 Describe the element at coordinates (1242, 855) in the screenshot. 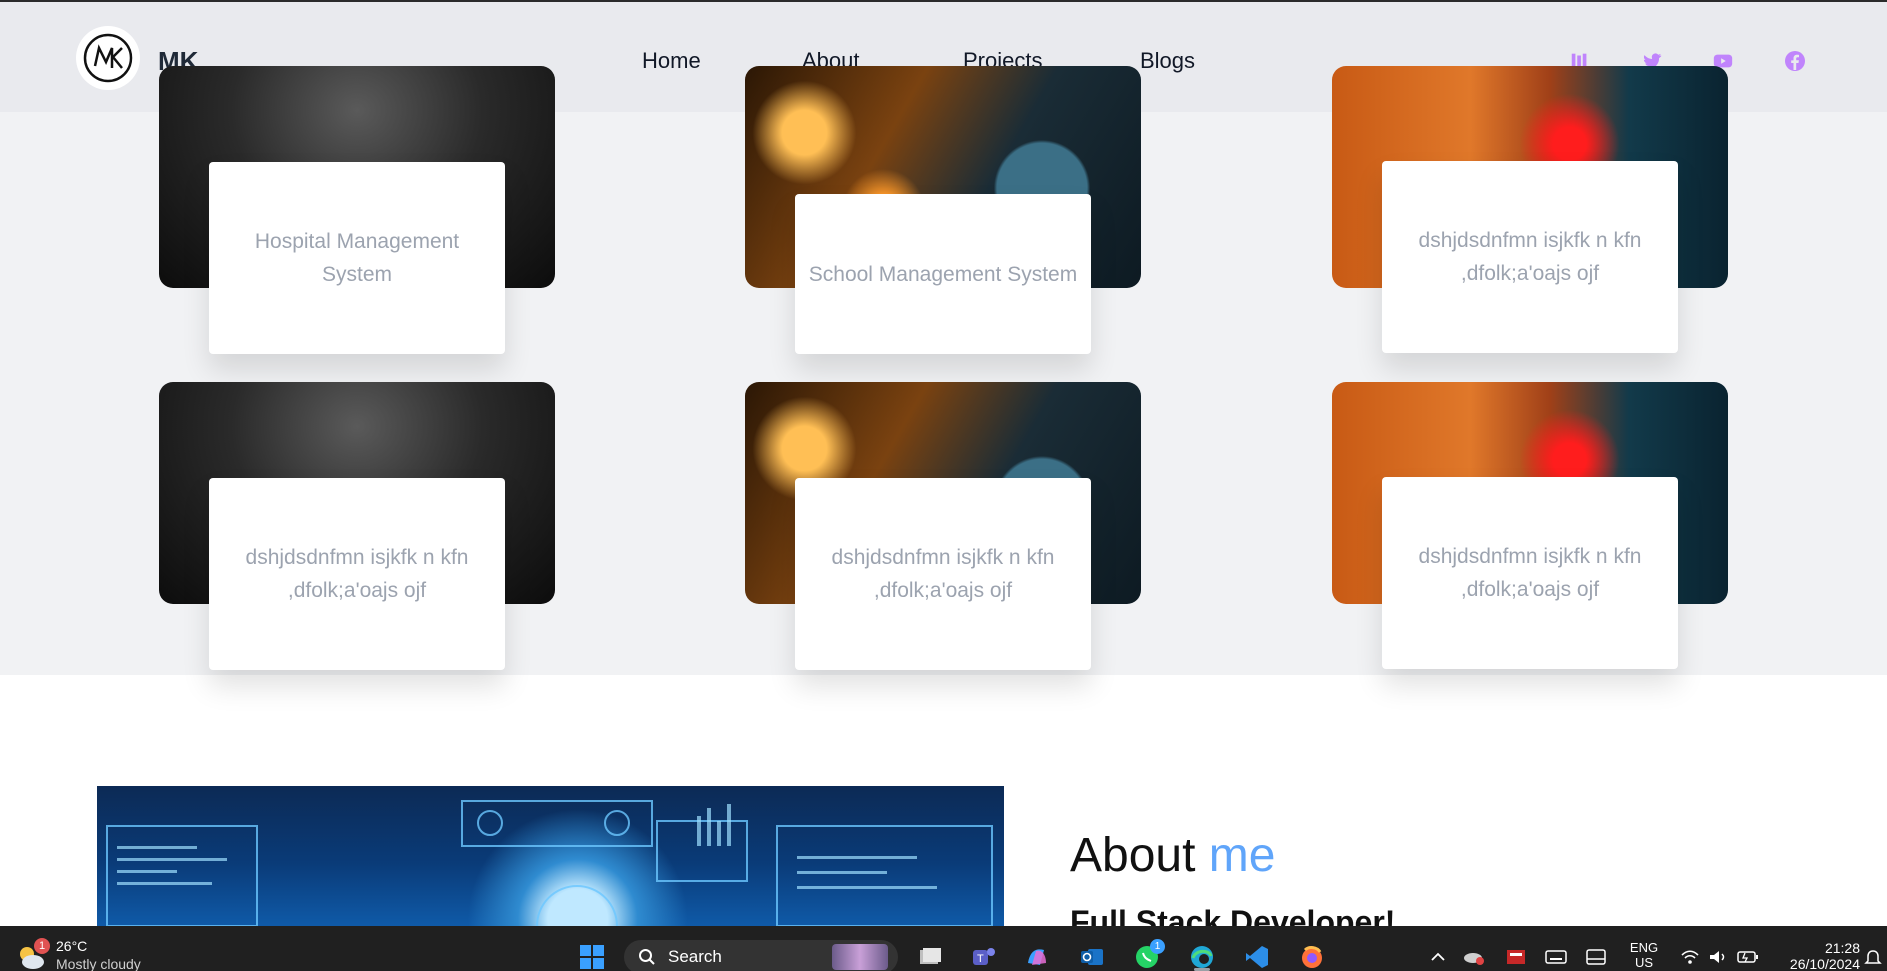

I see `about-heading-accent: me` at that location.